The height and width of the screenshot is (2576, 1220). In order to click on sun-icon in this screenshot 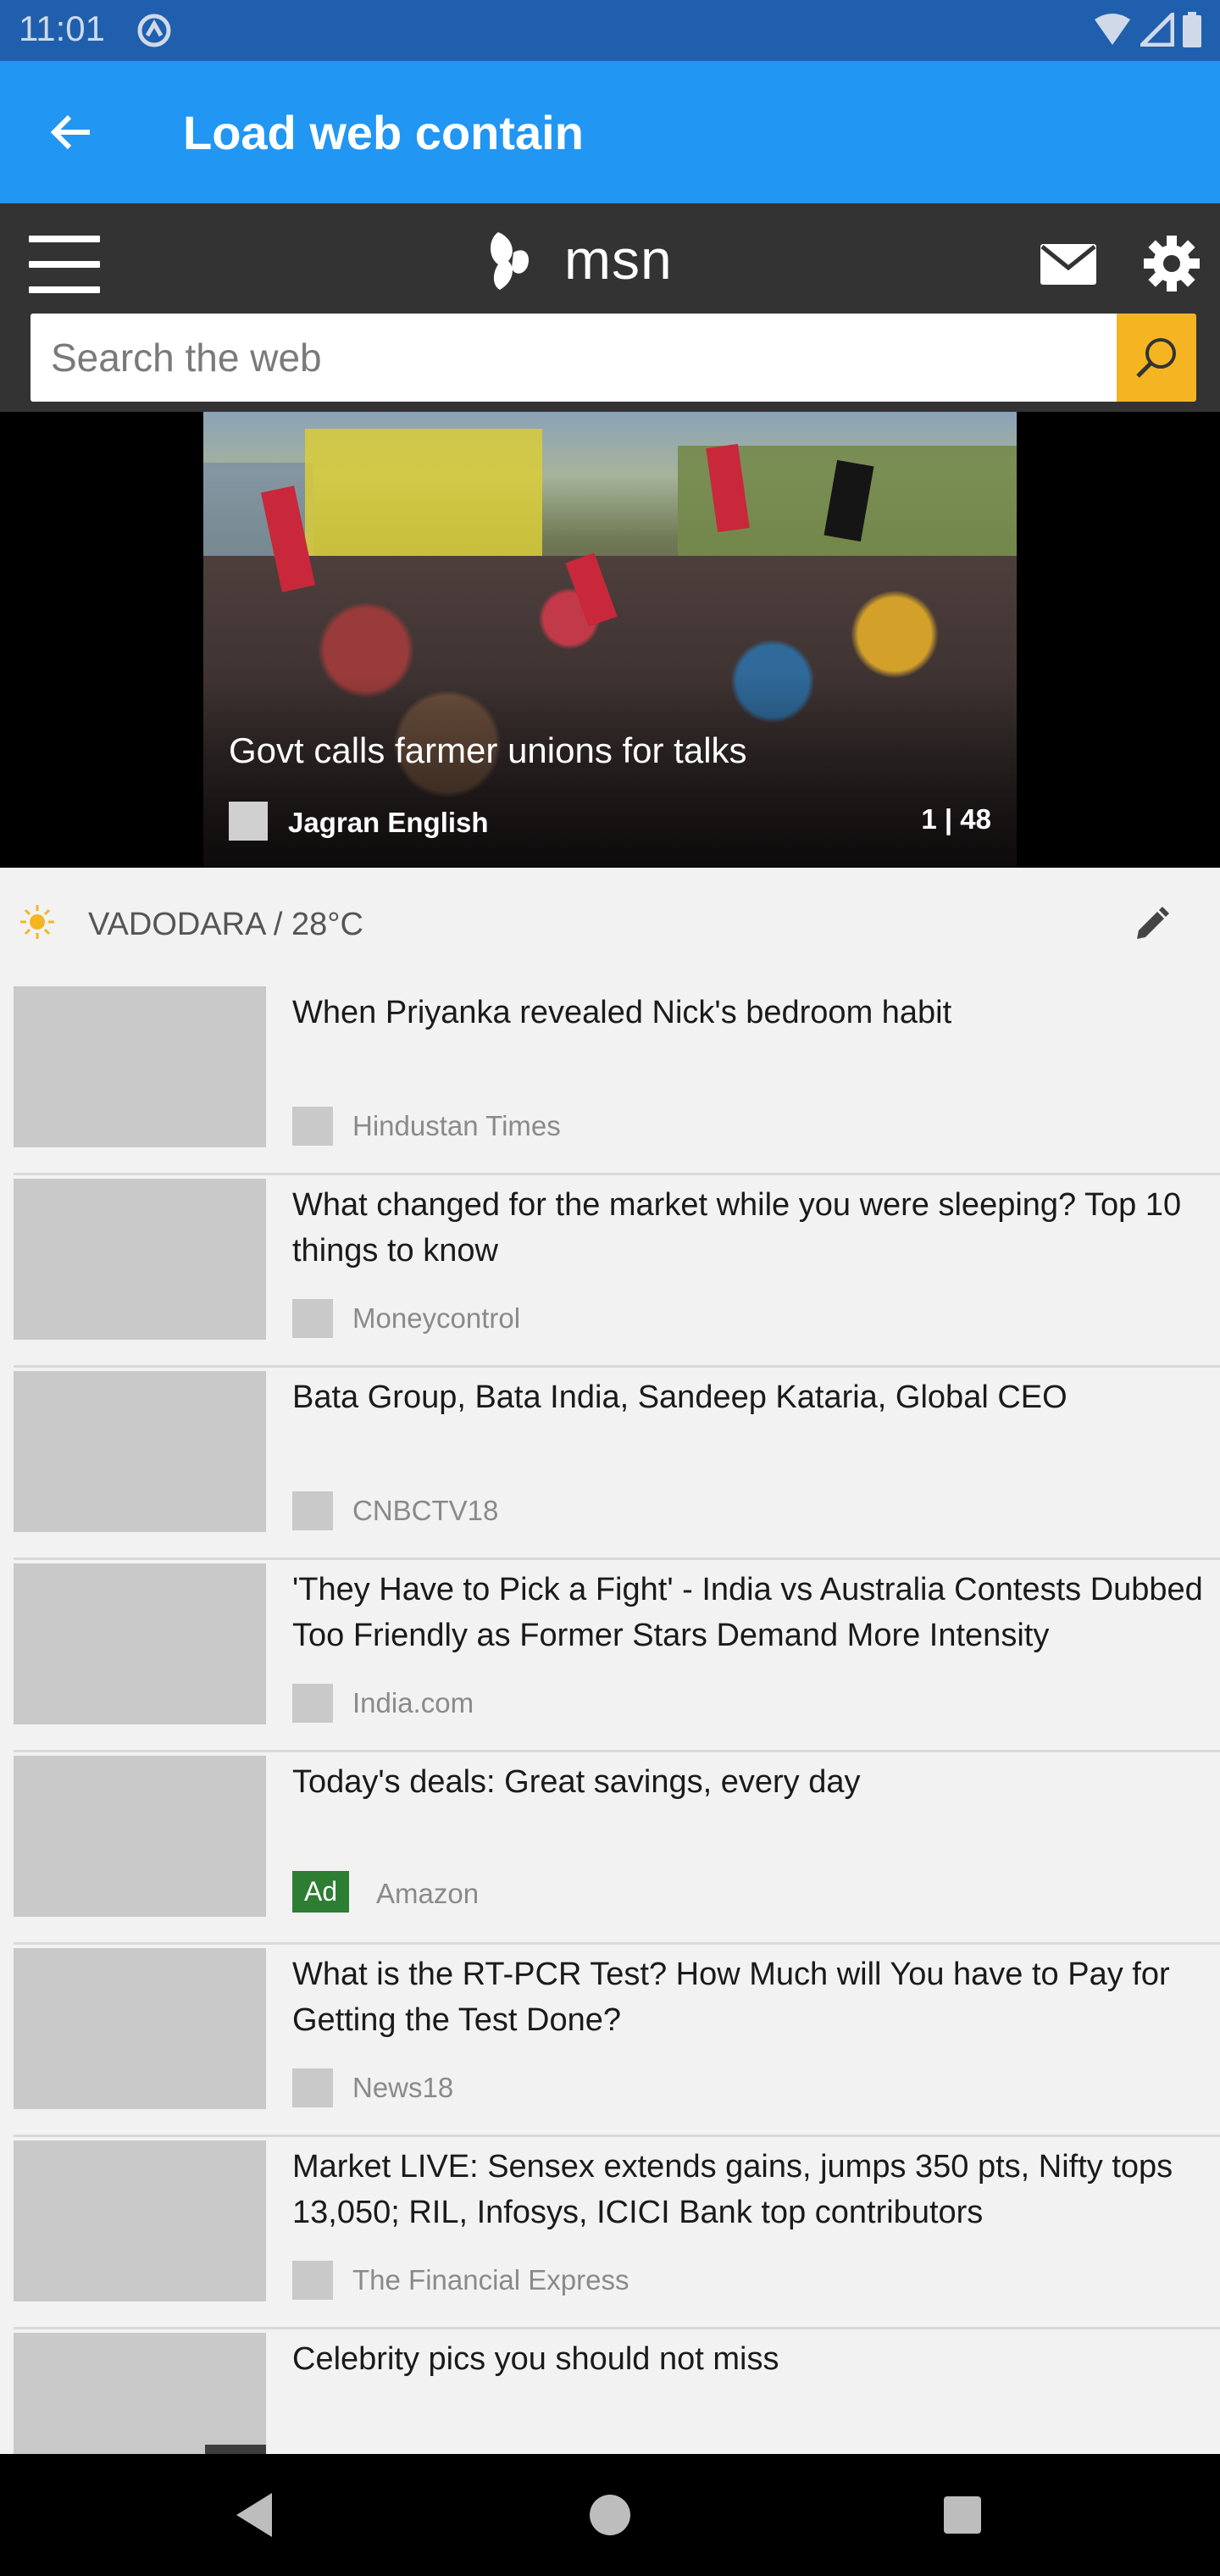, I will do `click(37, 924)`.